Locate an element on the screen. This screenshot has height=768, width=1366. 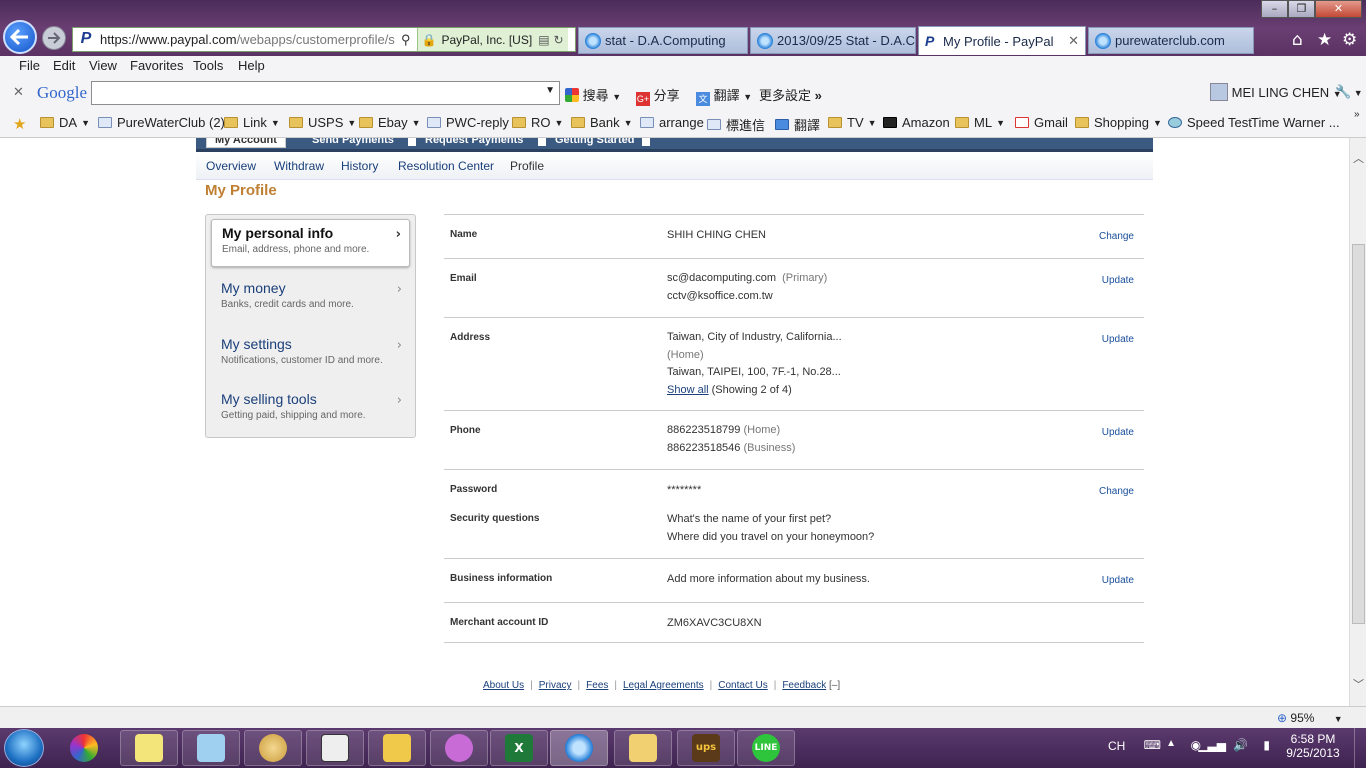
zoom-control: ⊕ 95% ▼ is located at coordinates (1310, 718).